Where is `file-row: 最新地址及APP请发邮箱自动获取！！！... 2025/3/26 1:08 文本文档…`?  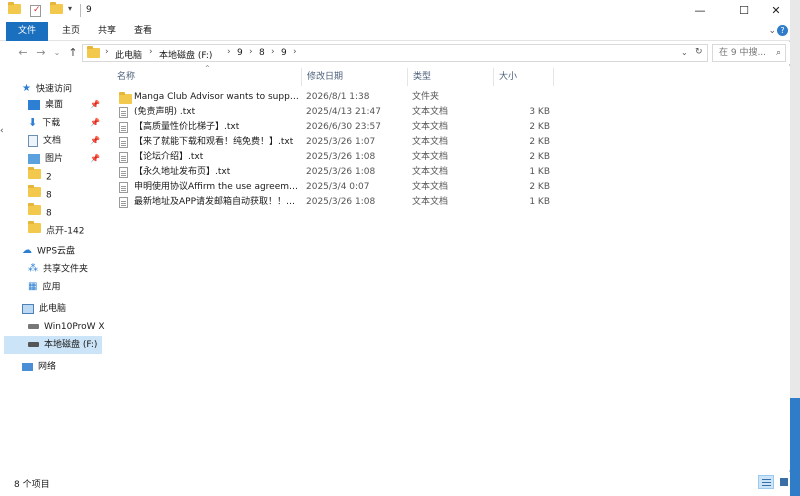 file-row: 最新地址及APP请发邮箱自动获取！！！... 2025/3/26 1:08 文本文档… is located at coordinates (336, 202).